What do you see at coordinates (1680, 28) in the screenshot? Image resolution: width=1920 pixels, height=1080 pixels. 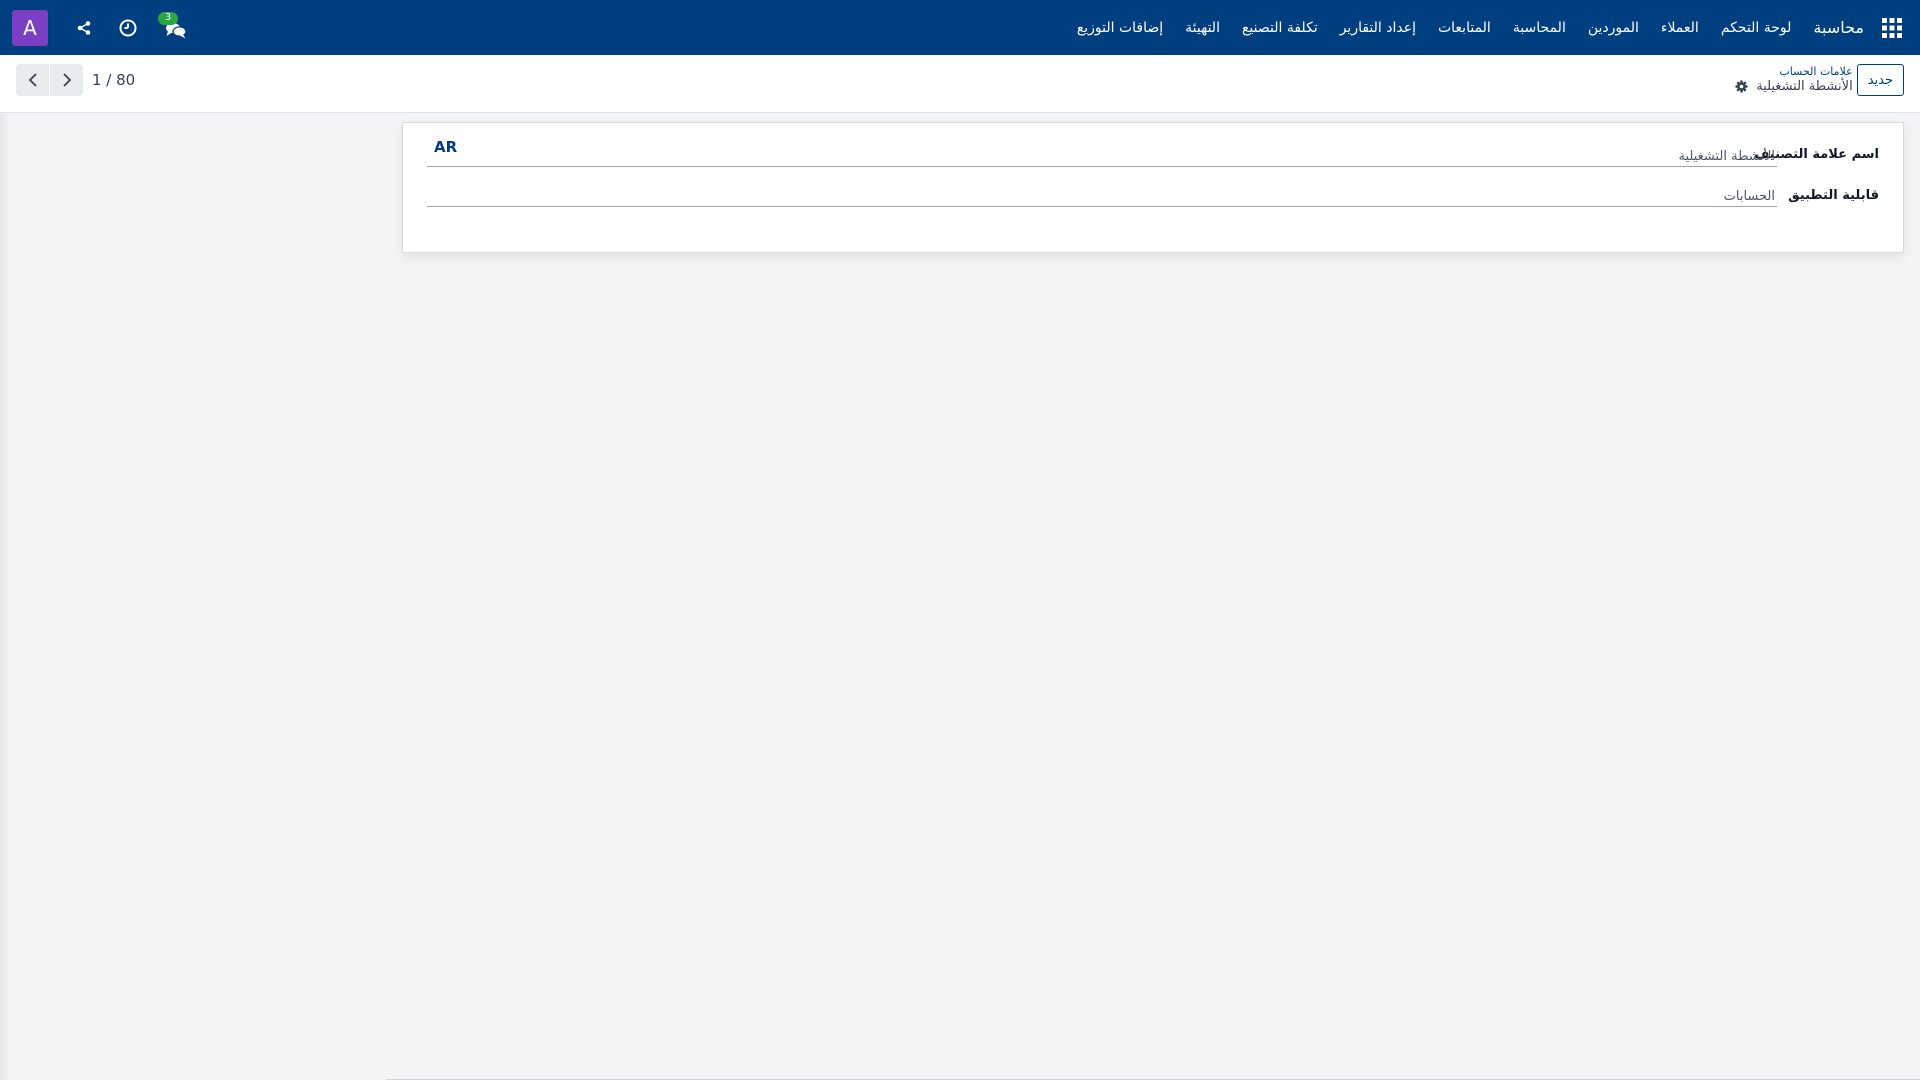 I see `menu-customers: العملاء` at bounding box center [1680, 28].